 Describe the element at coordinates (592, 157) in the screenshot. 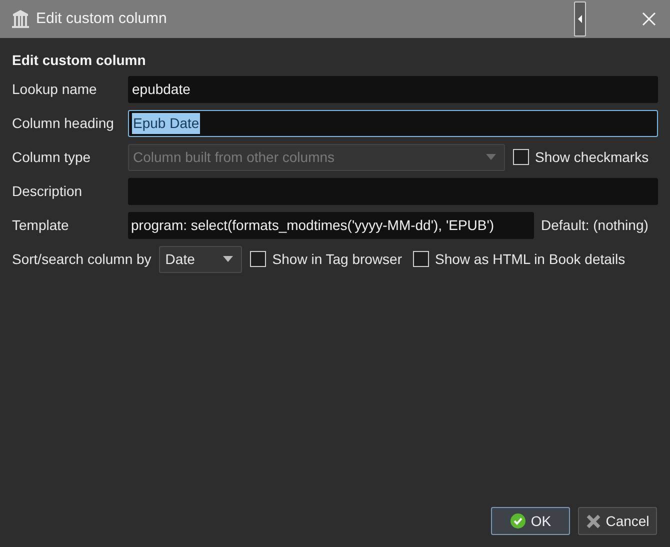

I see `checkbox-label: Show checkmarks` at that location.